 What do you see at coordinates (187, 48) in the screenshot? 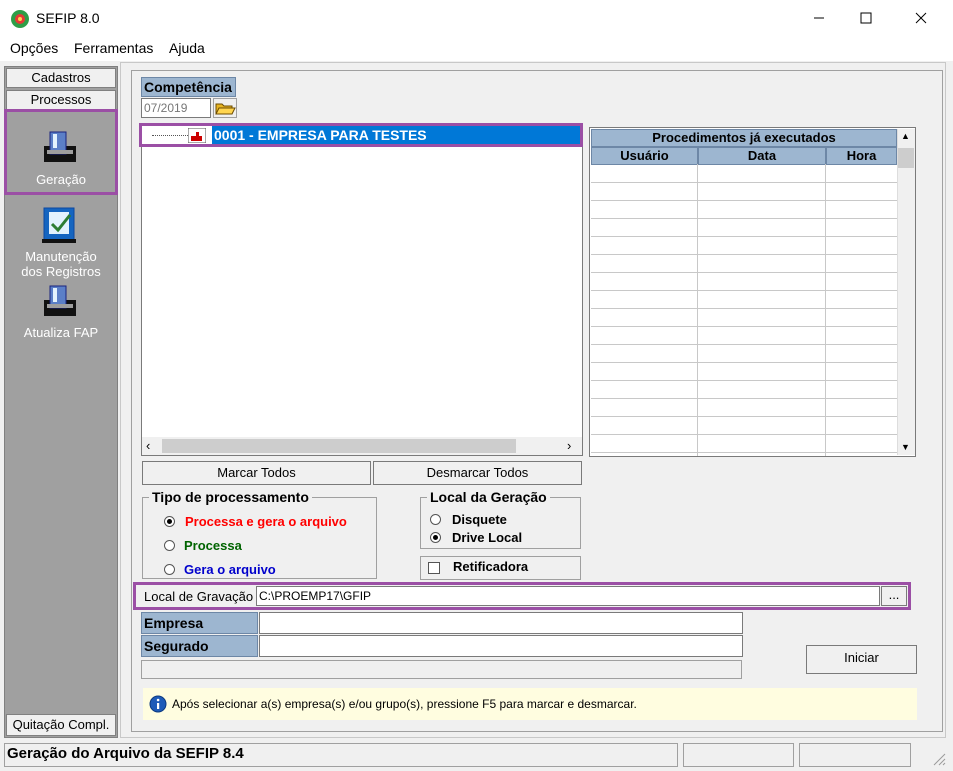
I see `menu-ajuda: Ajuda` at bounding box center [187, 48].